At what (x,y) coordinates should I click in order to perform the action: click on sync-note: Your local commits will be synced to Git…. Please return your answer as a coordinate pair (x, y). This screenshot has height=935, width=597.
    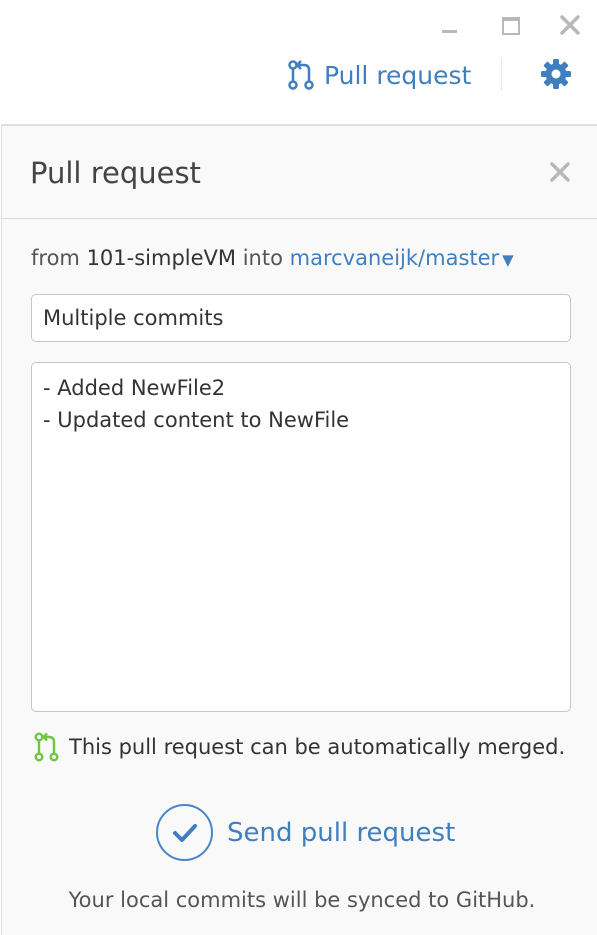
    Looking at the image, I should click on (302, 900).